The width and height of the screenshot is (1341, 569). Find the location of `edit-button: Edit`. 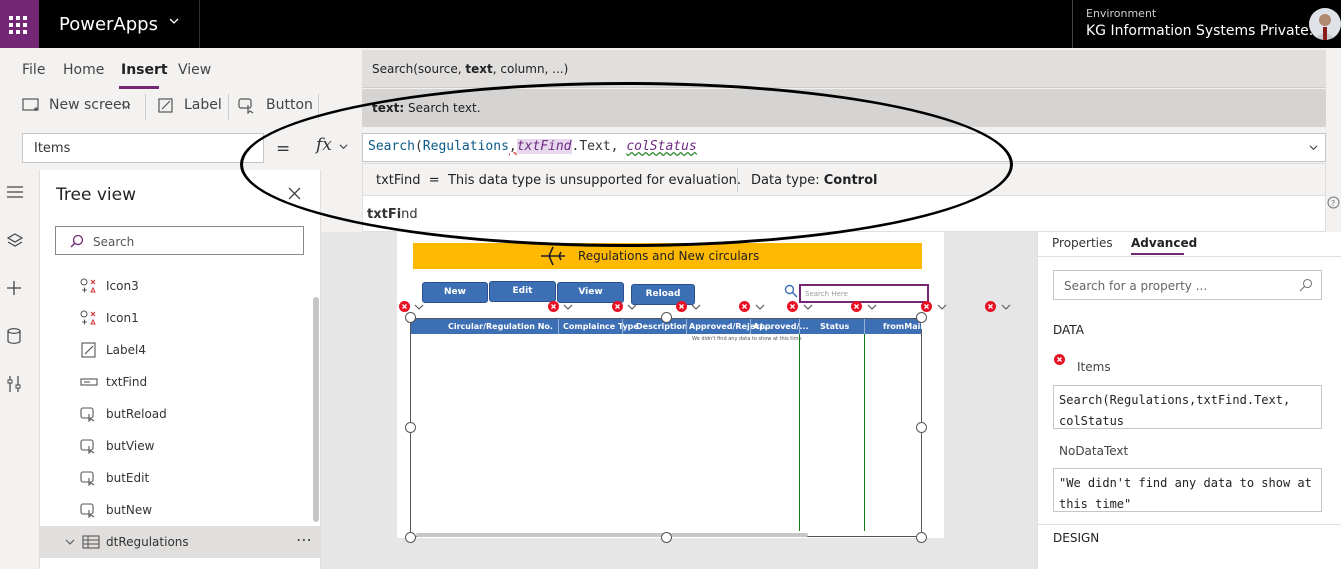

edit-button: Edit is located at coordinates (522, 291).